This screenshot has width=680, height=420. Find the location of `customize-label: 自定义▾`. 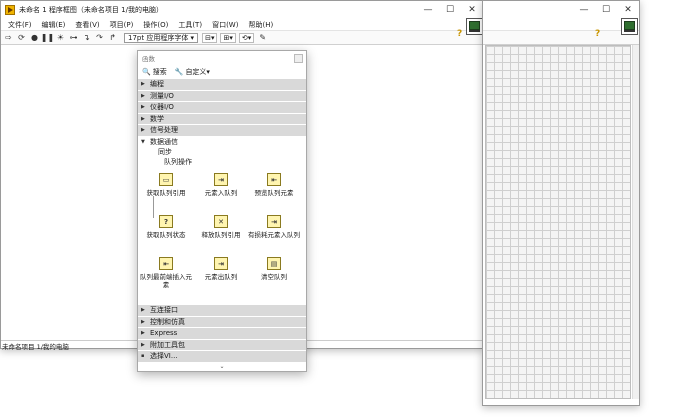

customize-label: 自定义▾ is located at coordinates (197, 71).